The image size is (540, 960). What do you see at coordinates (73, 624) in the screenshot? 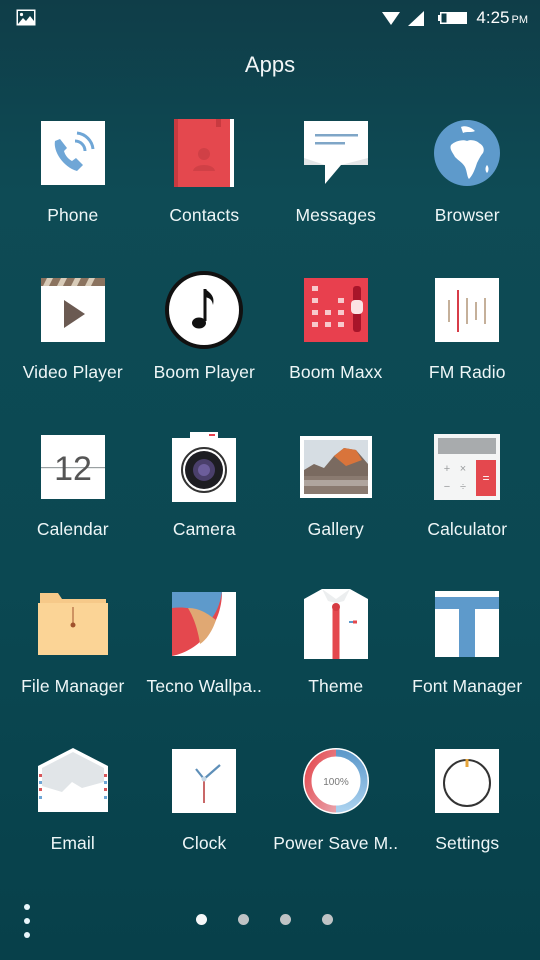
I see `folder-icon` at bounding box center [73, 624].